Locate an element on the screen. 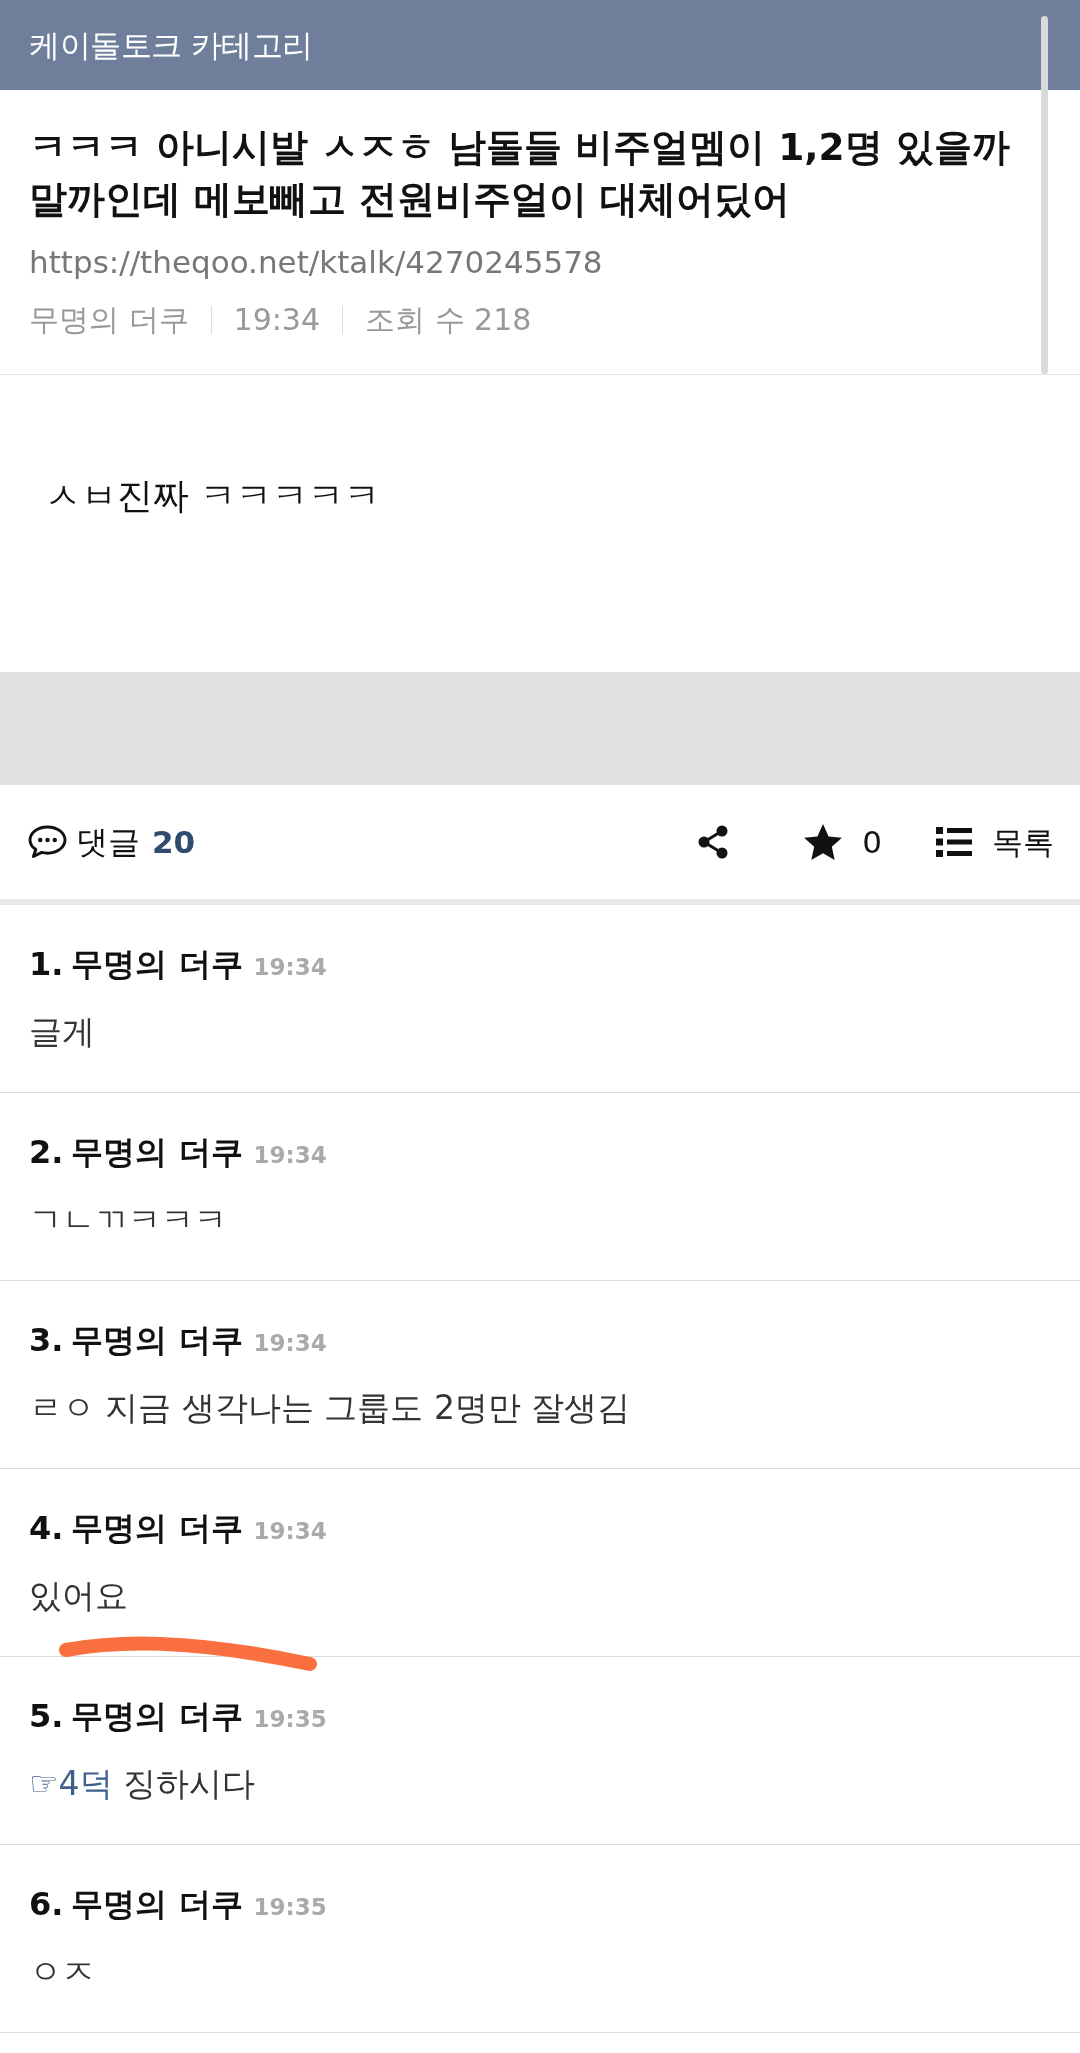 This screenshot has width=1080, height=2053. post-body-text: ㅅㅂ진짜 ㅋㅋㅋㅋㅋ is located at coordinates (213, 495).